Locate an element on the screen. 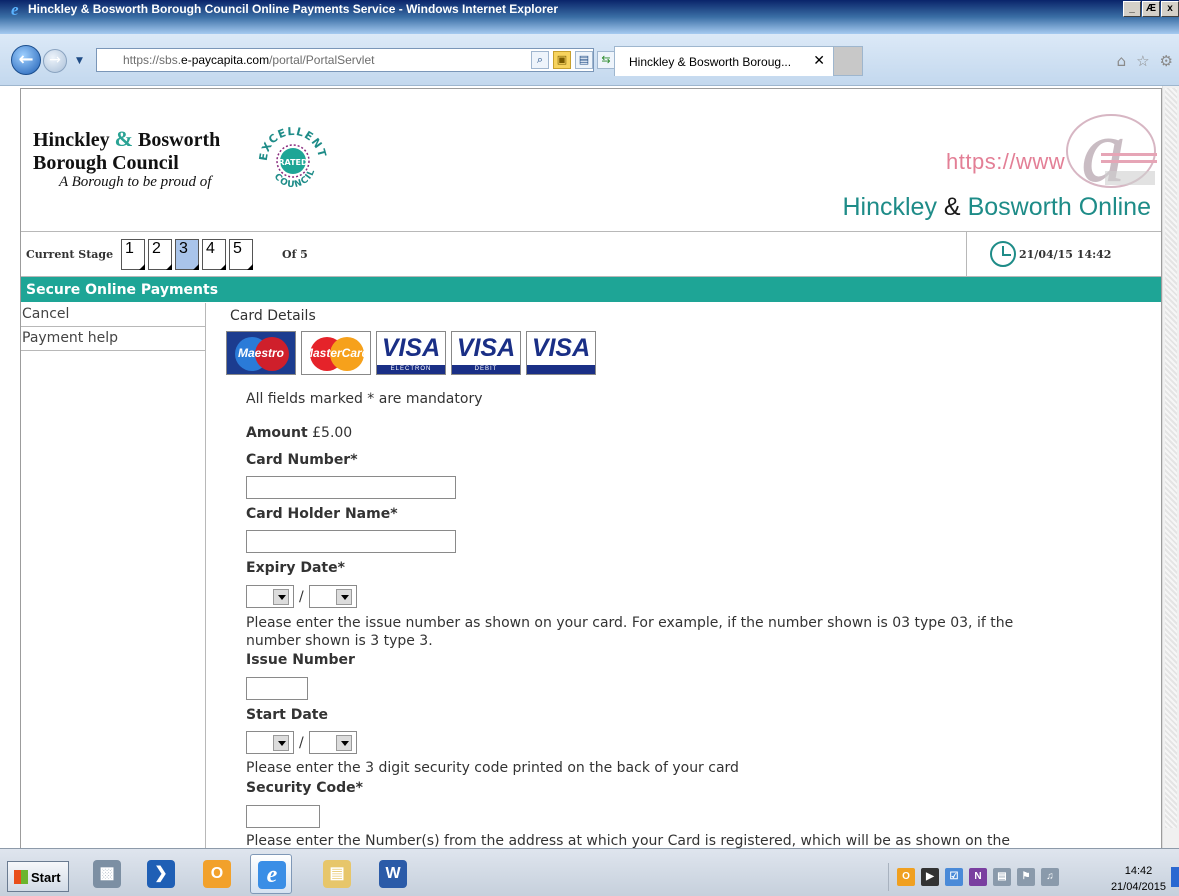 The image size is (1179, 896). datetime-text: 21/04/15 14:42 is located at coordinates (1065, 254).